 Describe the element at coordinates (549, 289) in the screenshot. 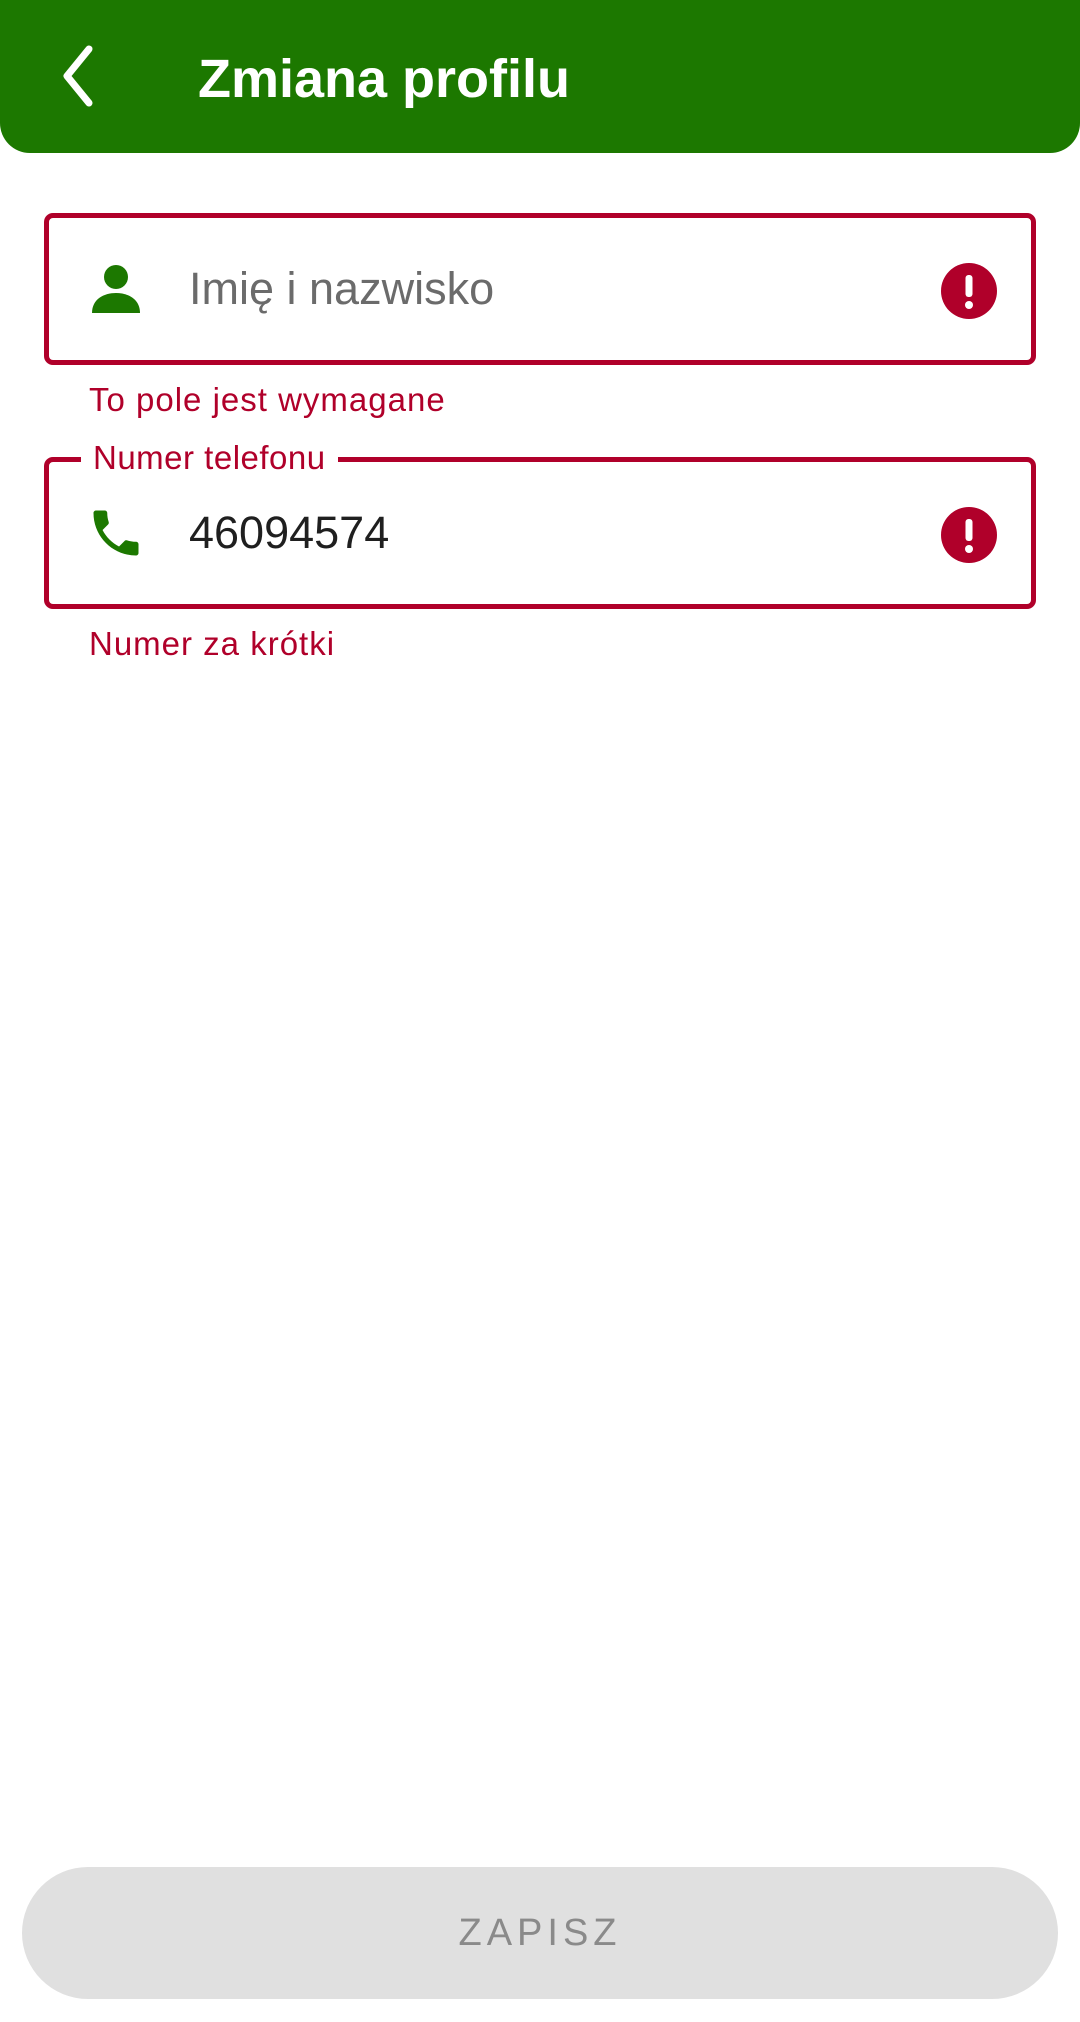

I see `name-input` at that location.